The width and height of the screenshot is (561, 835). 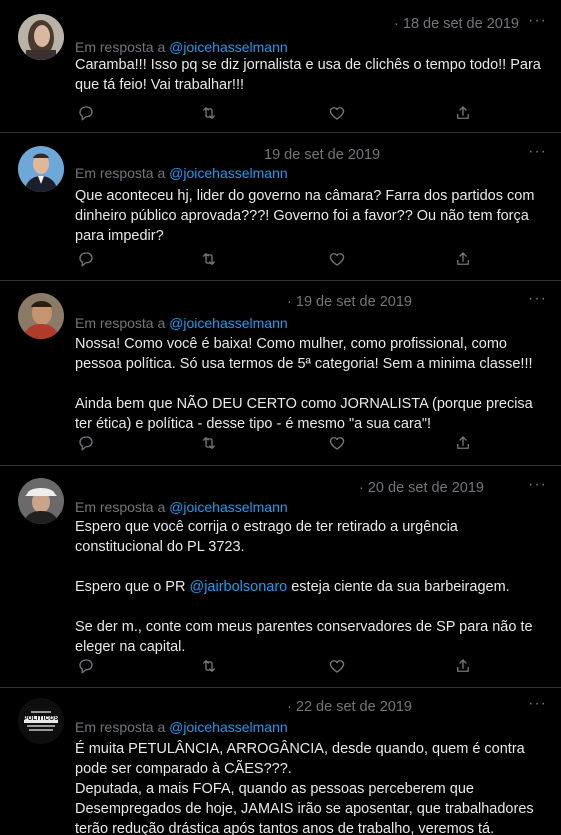 I want to click on avatar: POLITICOS, so click(x=41, y=721).